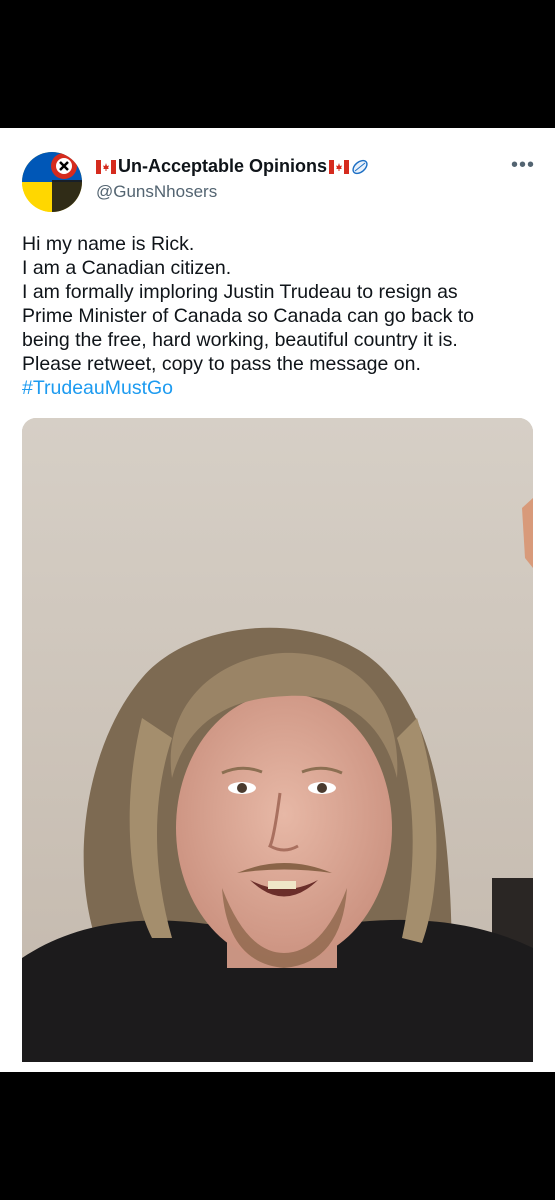  What do you see at coordinates (52, 182) in the screenshot?
I see `avatar` at bounding box center [52, 182].